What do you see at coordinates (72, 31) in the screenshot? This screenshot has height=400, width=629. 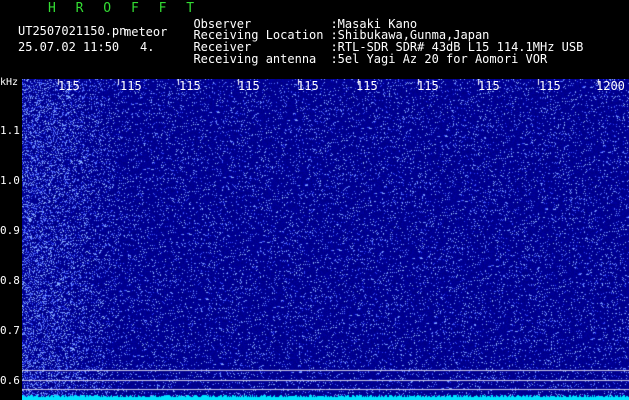 I see `filename-label: UT2507021150.pn` at bounding box center [72, 31].